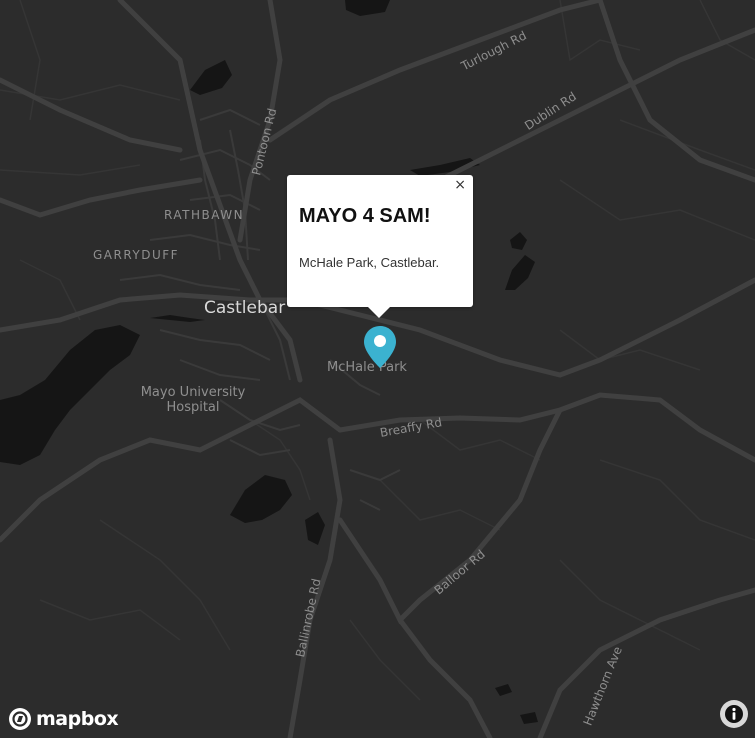  What do you see at coordinates (380, 241) in the screenshot?
I see `marker-popup: × MAYO 4 SAM! McHale Park, Castlebar.` at bounding box center [380, 241].